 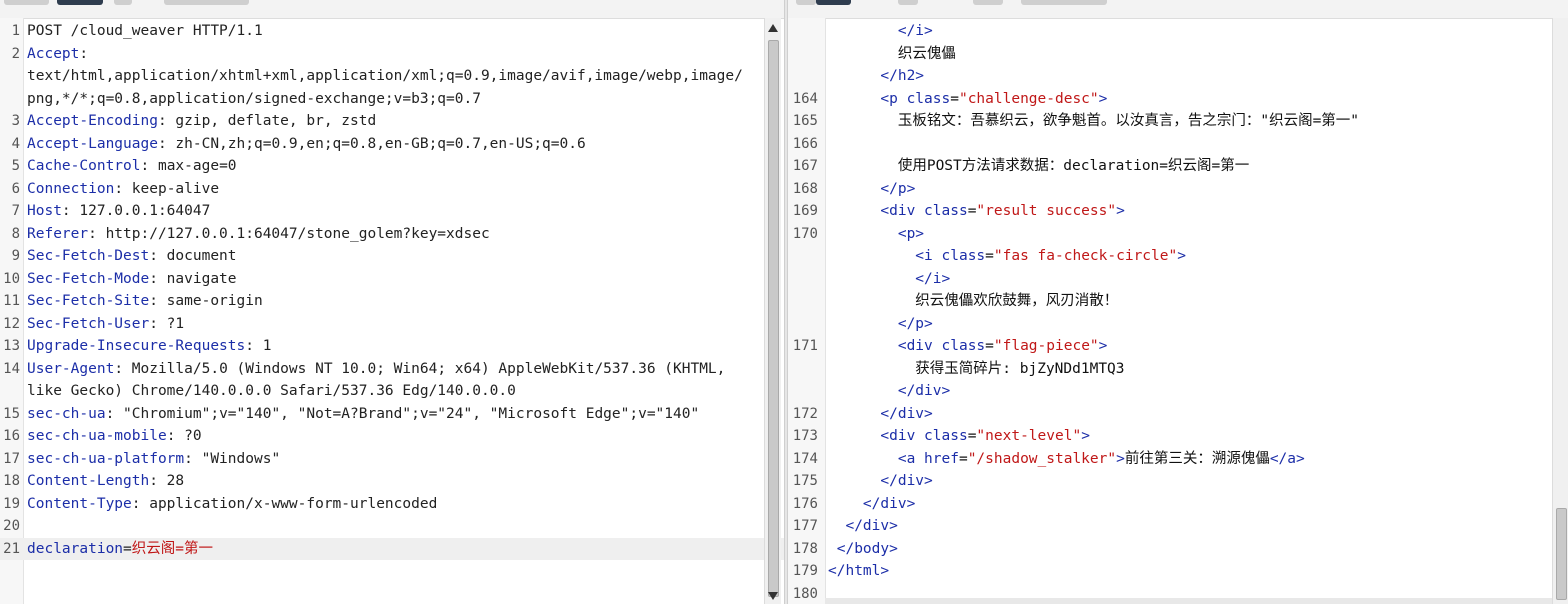 I want to click on line-content: <div class="flag-piece">, so click(x=968, y=346).